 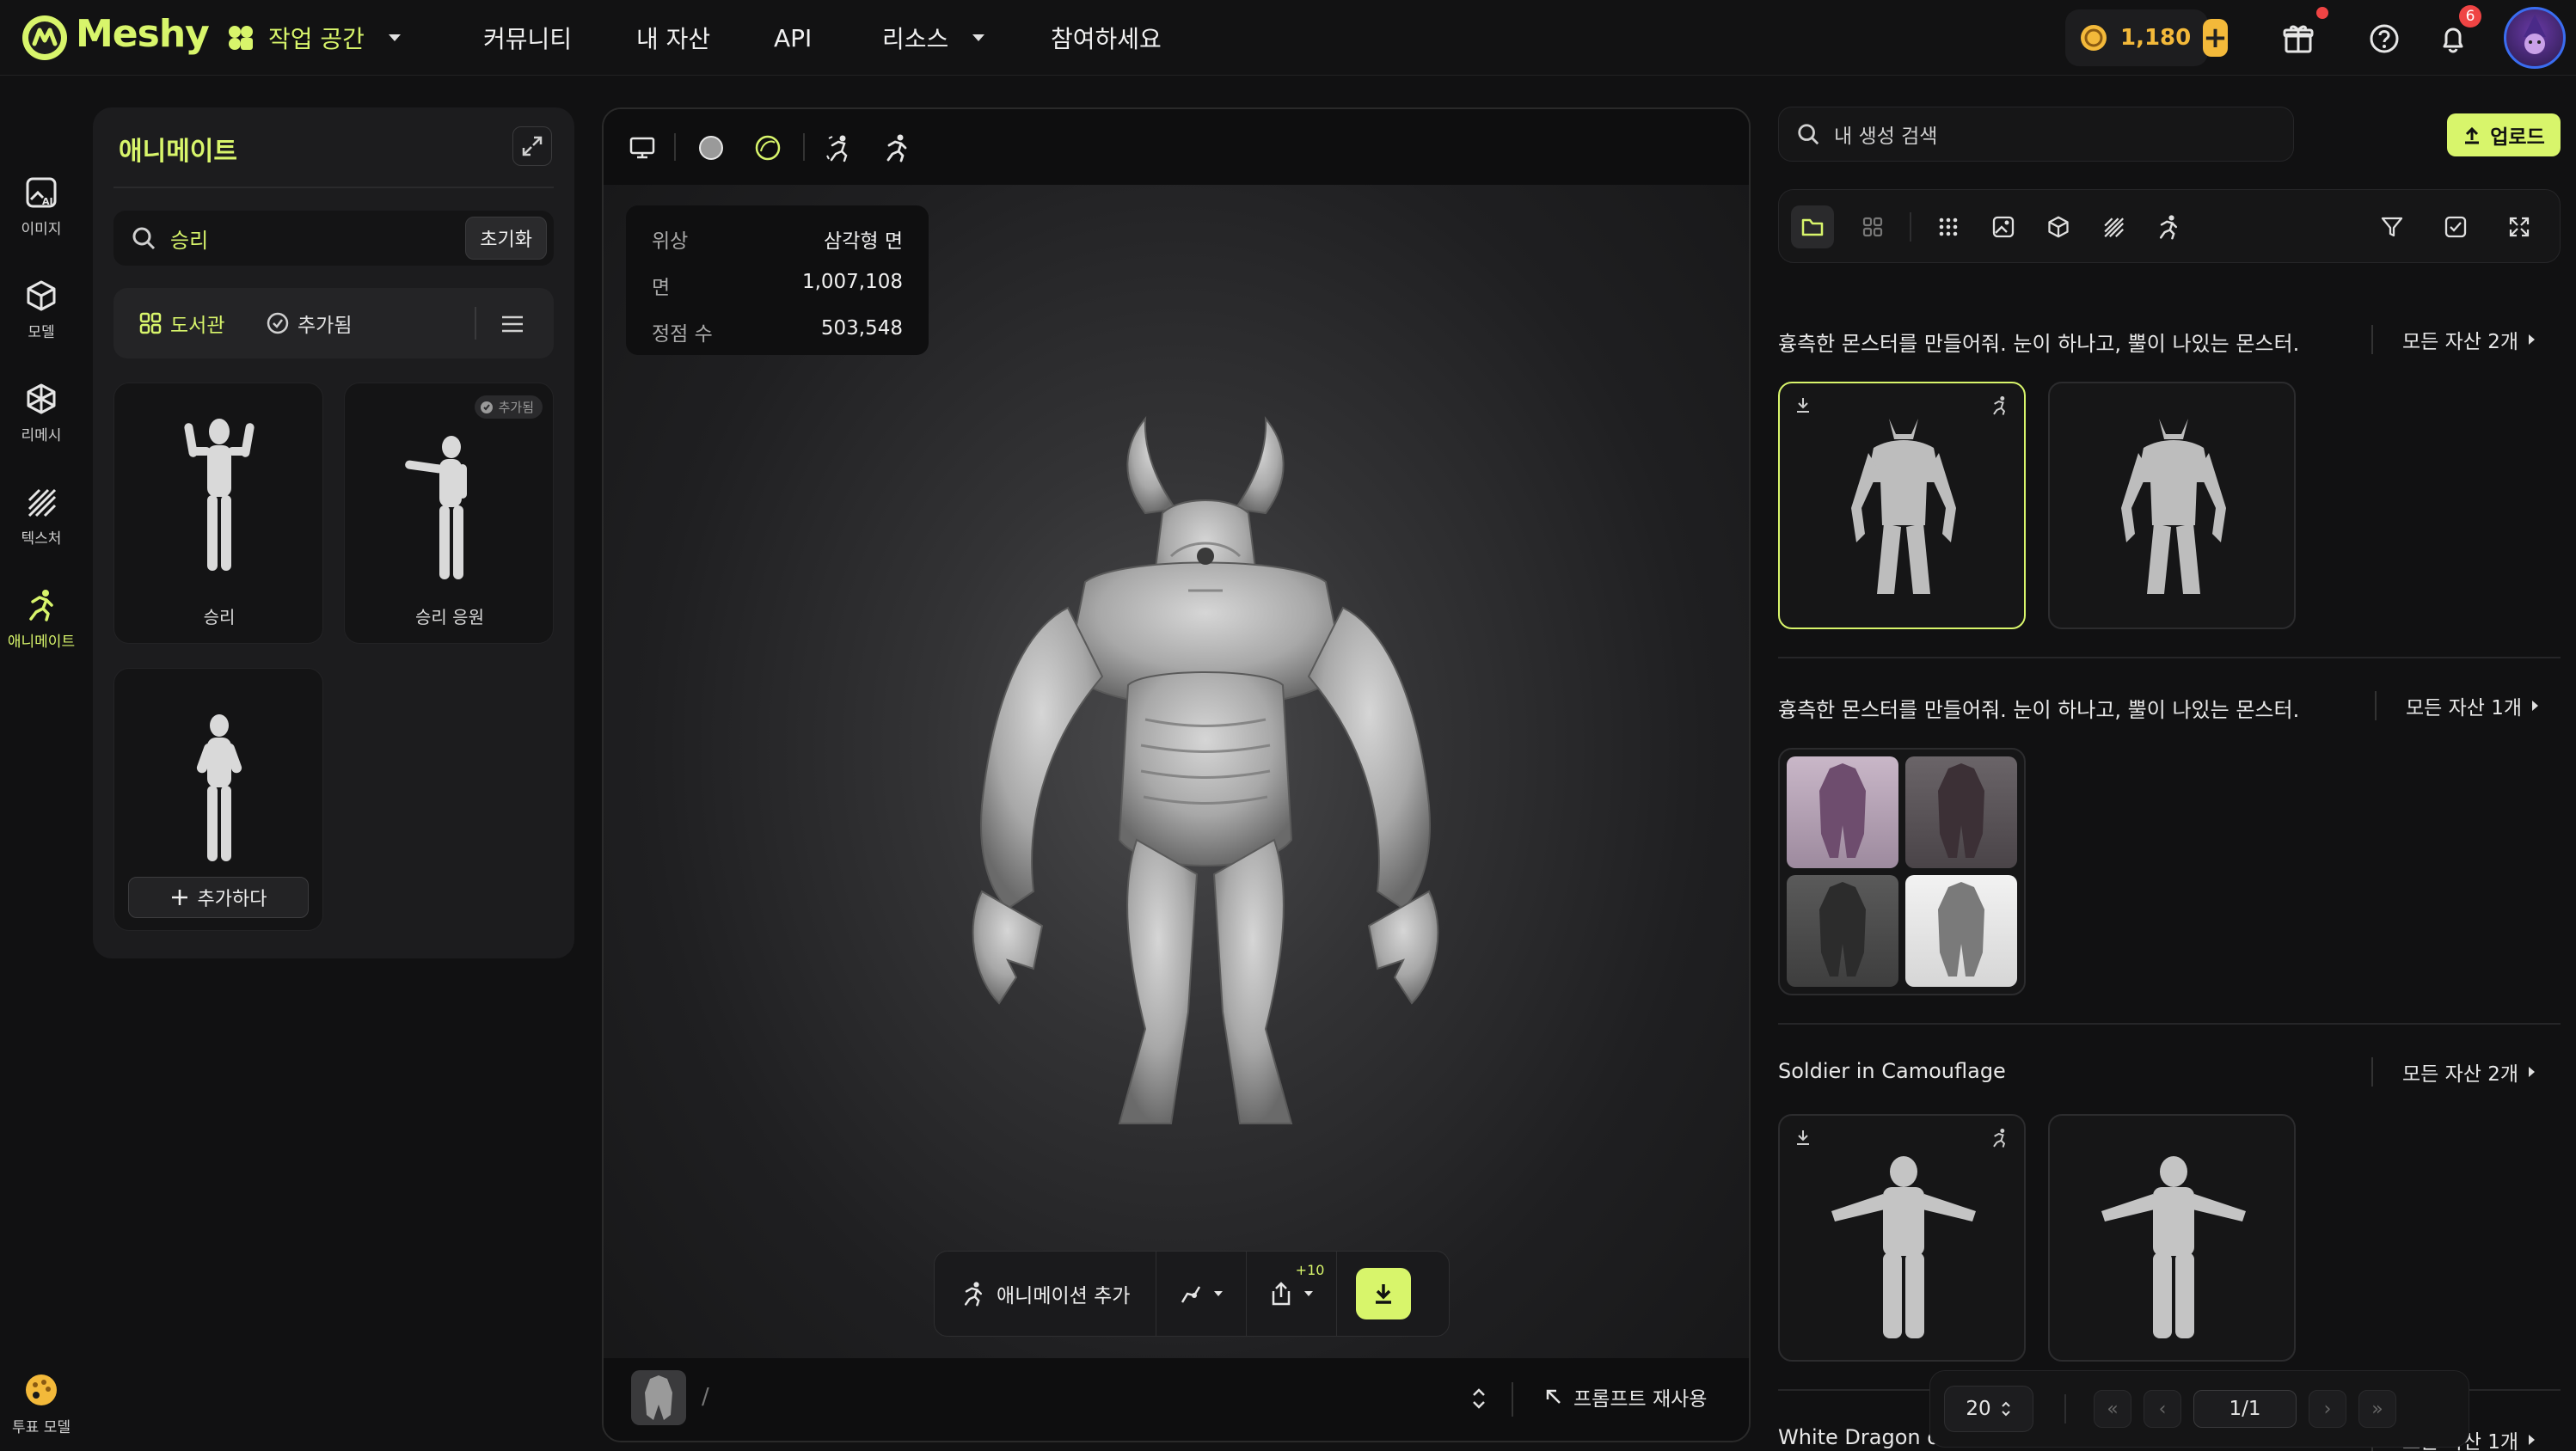 I want to click on rig-icon, so click(x=840, y=148).